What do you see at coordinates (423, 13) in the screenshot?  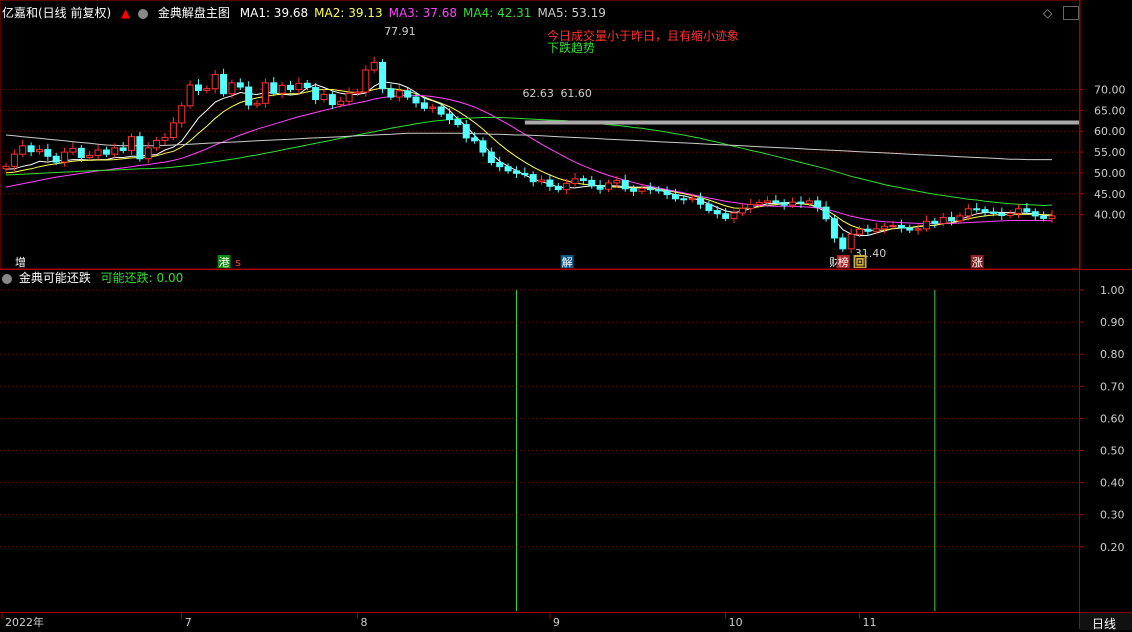 I see `ma-legend-item: MA3: 37.68` at bounding box center [423, 13].